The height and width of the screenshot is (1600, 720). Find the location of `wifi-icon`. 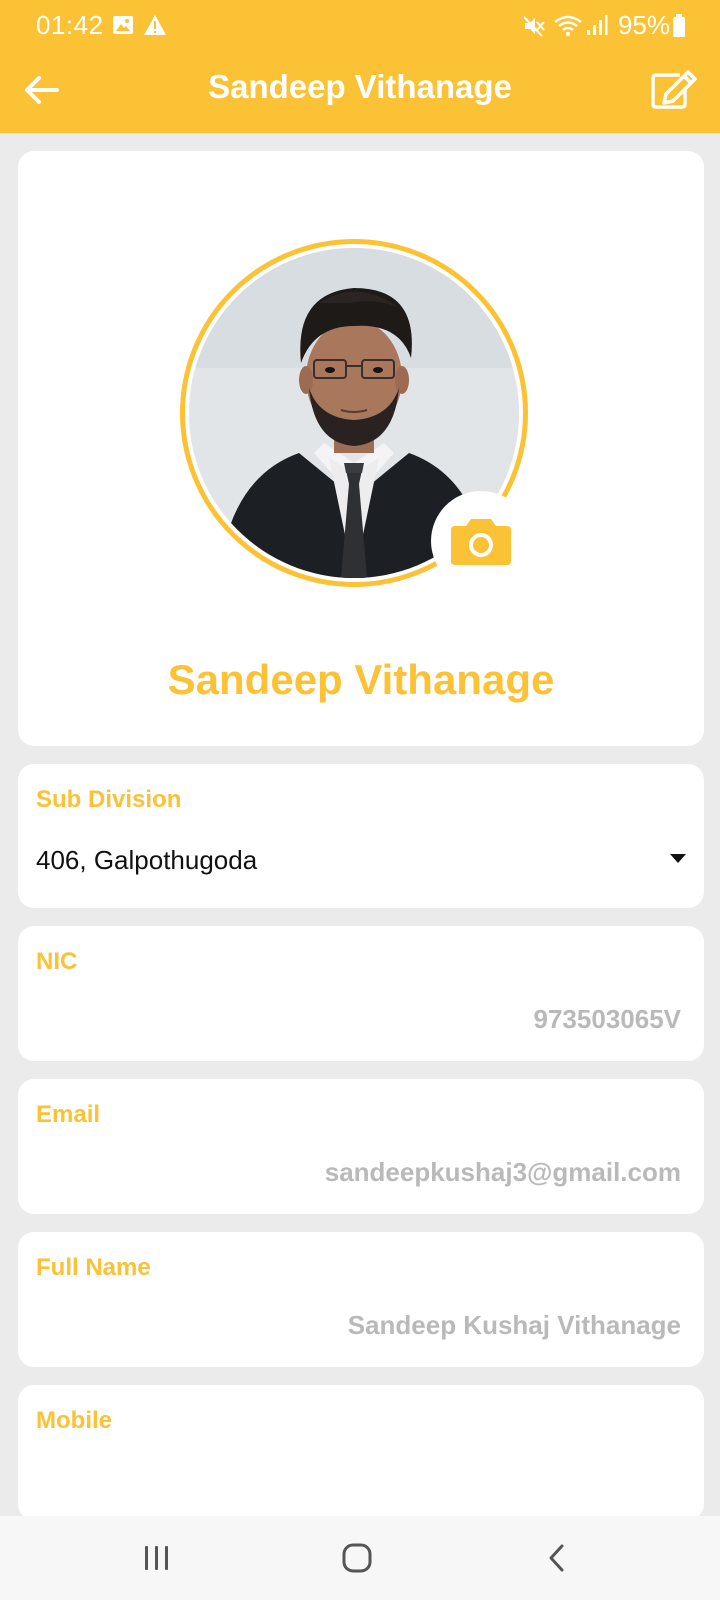

wifi-icon is located at coordinates (568, 28).